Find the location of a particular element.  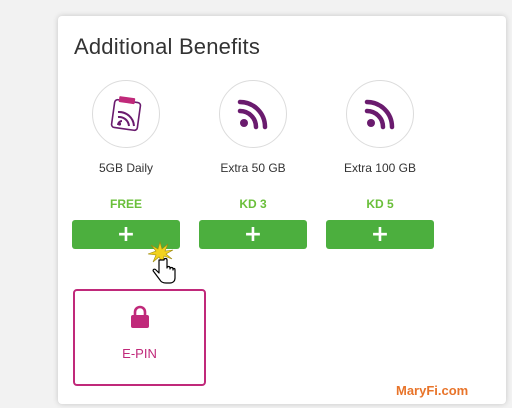

daily-wifi-badge-icon is located at coordinates (126, 114).